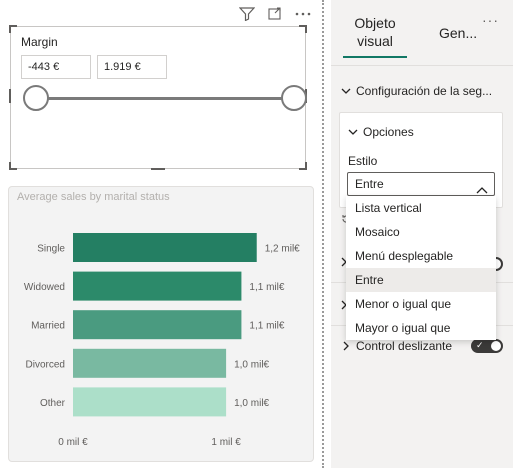 This screenshot has height=468, width=513. I want to click on category-label: Divorced, so click(45, 364).